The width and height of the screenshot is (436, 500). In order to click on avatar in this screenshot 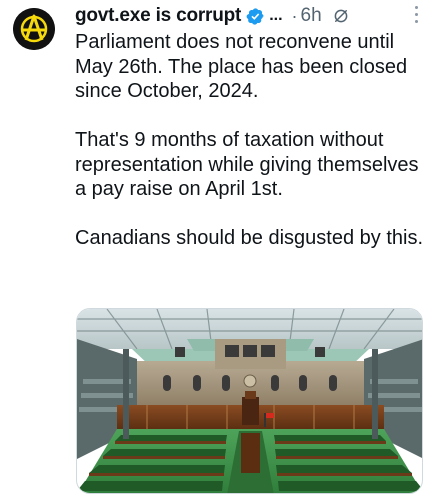, I will do `click(34, 29)`.